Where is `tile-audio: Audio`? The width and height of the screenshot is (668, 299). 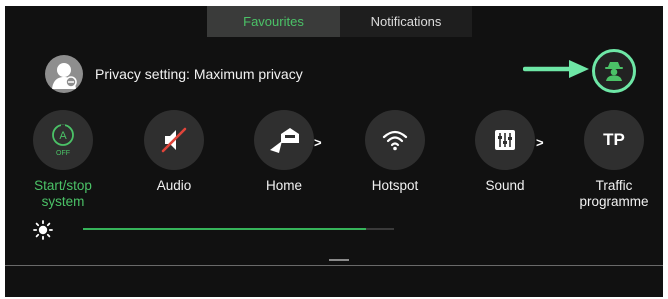
tile-audio: Audio is located at coordinates (174, 152).